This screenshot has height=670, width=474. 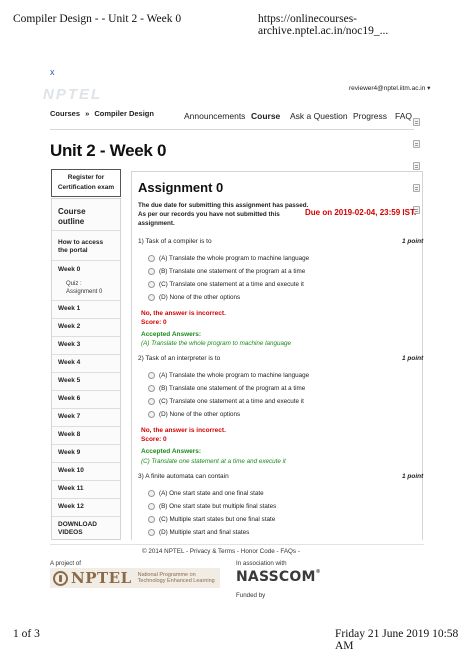 What do you see at coordinates (183, 313) in the screenshot?
I see `question-1-result: No, the answer is incorrect.` at bounding box center [183, 313].